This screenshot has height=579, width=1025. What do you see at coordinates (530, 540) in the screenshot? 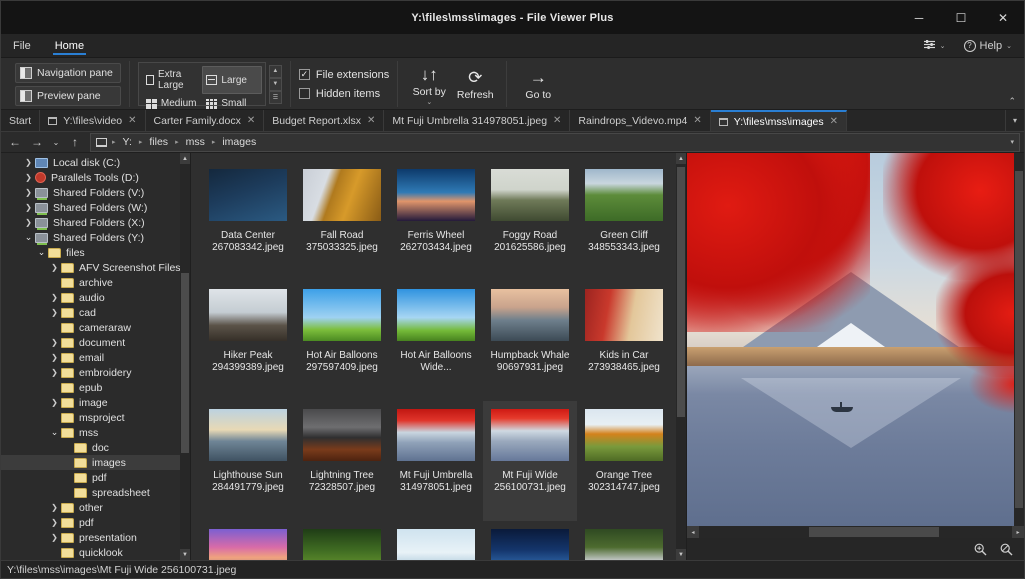
I see `file-item-cityskyline` at bounding box center [530, 540].